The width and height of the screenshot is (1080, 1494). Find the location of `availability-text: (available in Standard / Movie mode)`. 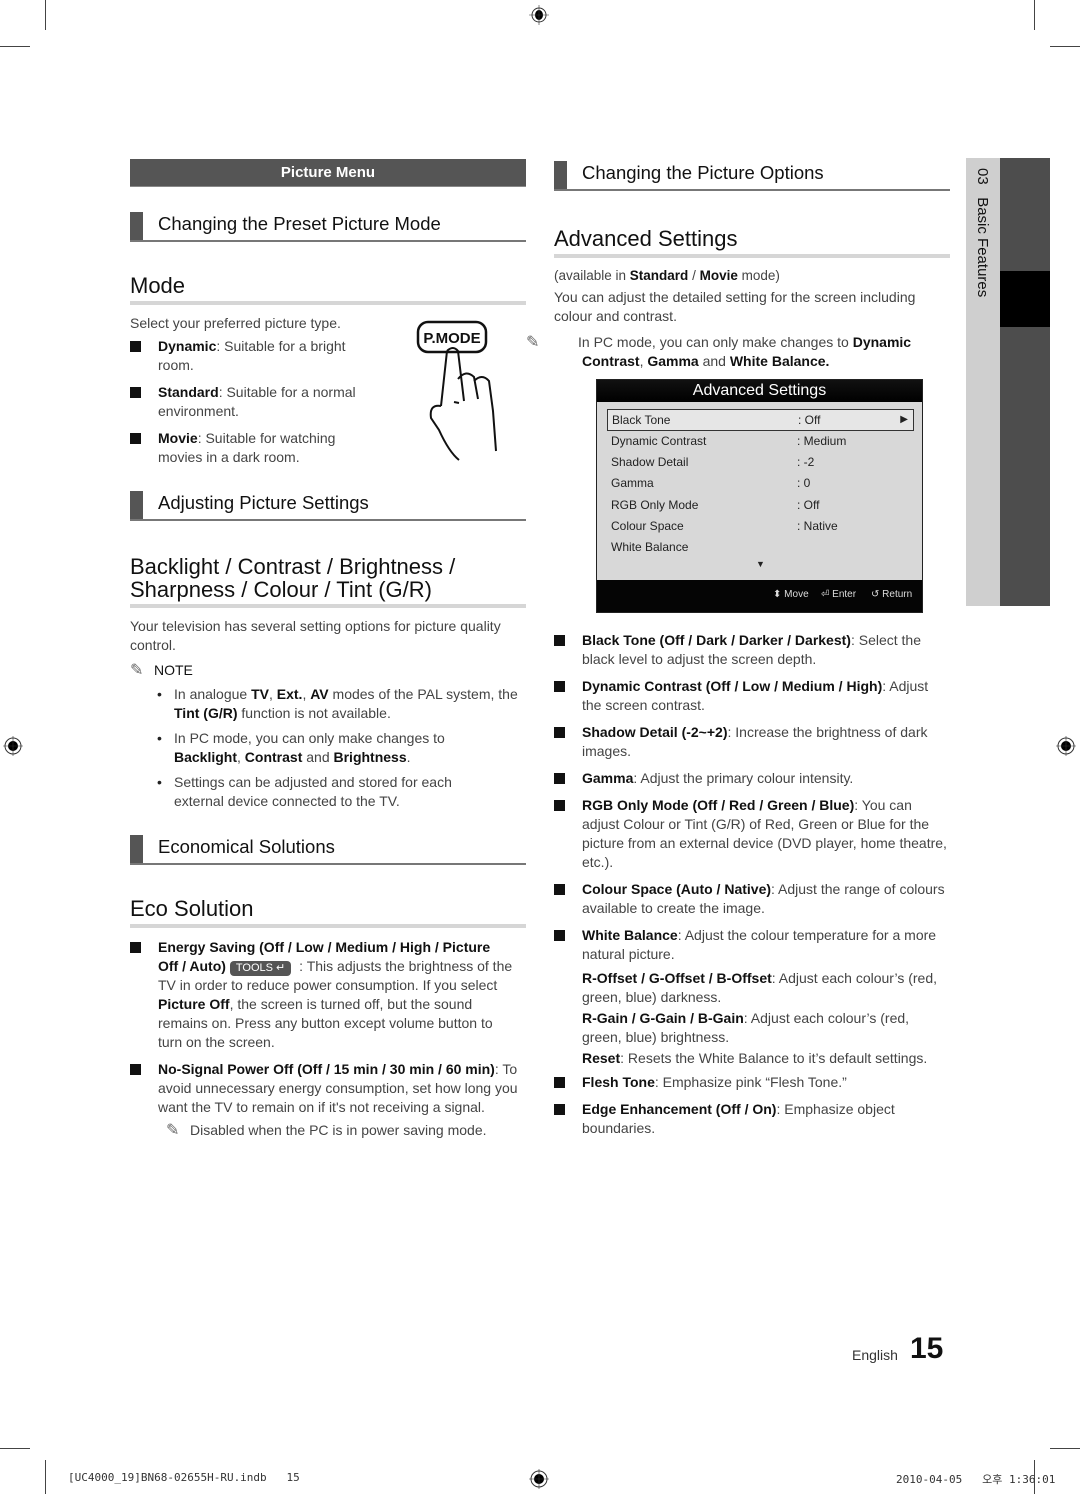

availability-text: (available in Standard / Movie mode) is located at coordinates (667, 275).